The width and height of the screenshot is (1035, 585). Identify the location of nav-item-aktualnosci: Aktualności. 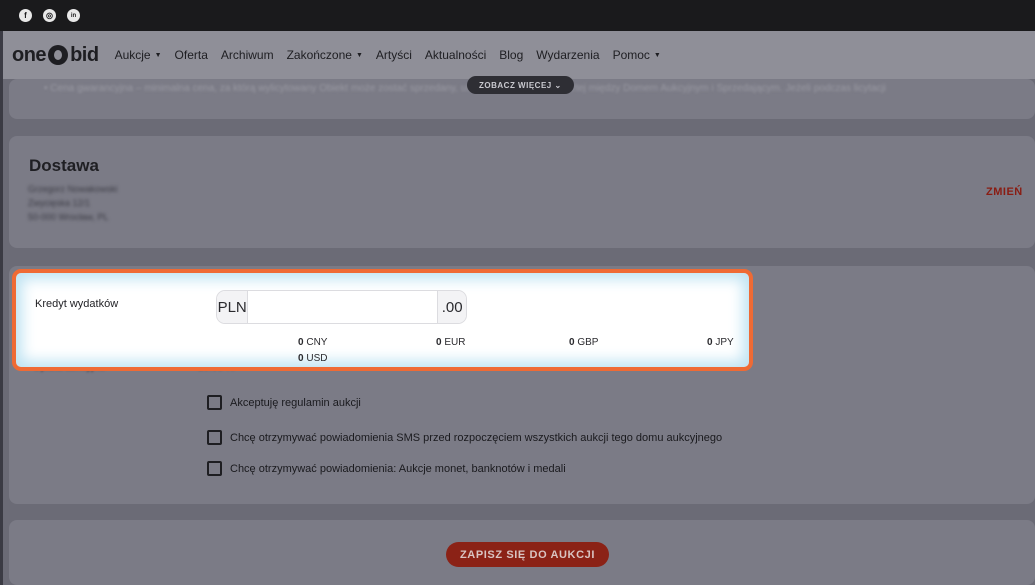
(455, 55).